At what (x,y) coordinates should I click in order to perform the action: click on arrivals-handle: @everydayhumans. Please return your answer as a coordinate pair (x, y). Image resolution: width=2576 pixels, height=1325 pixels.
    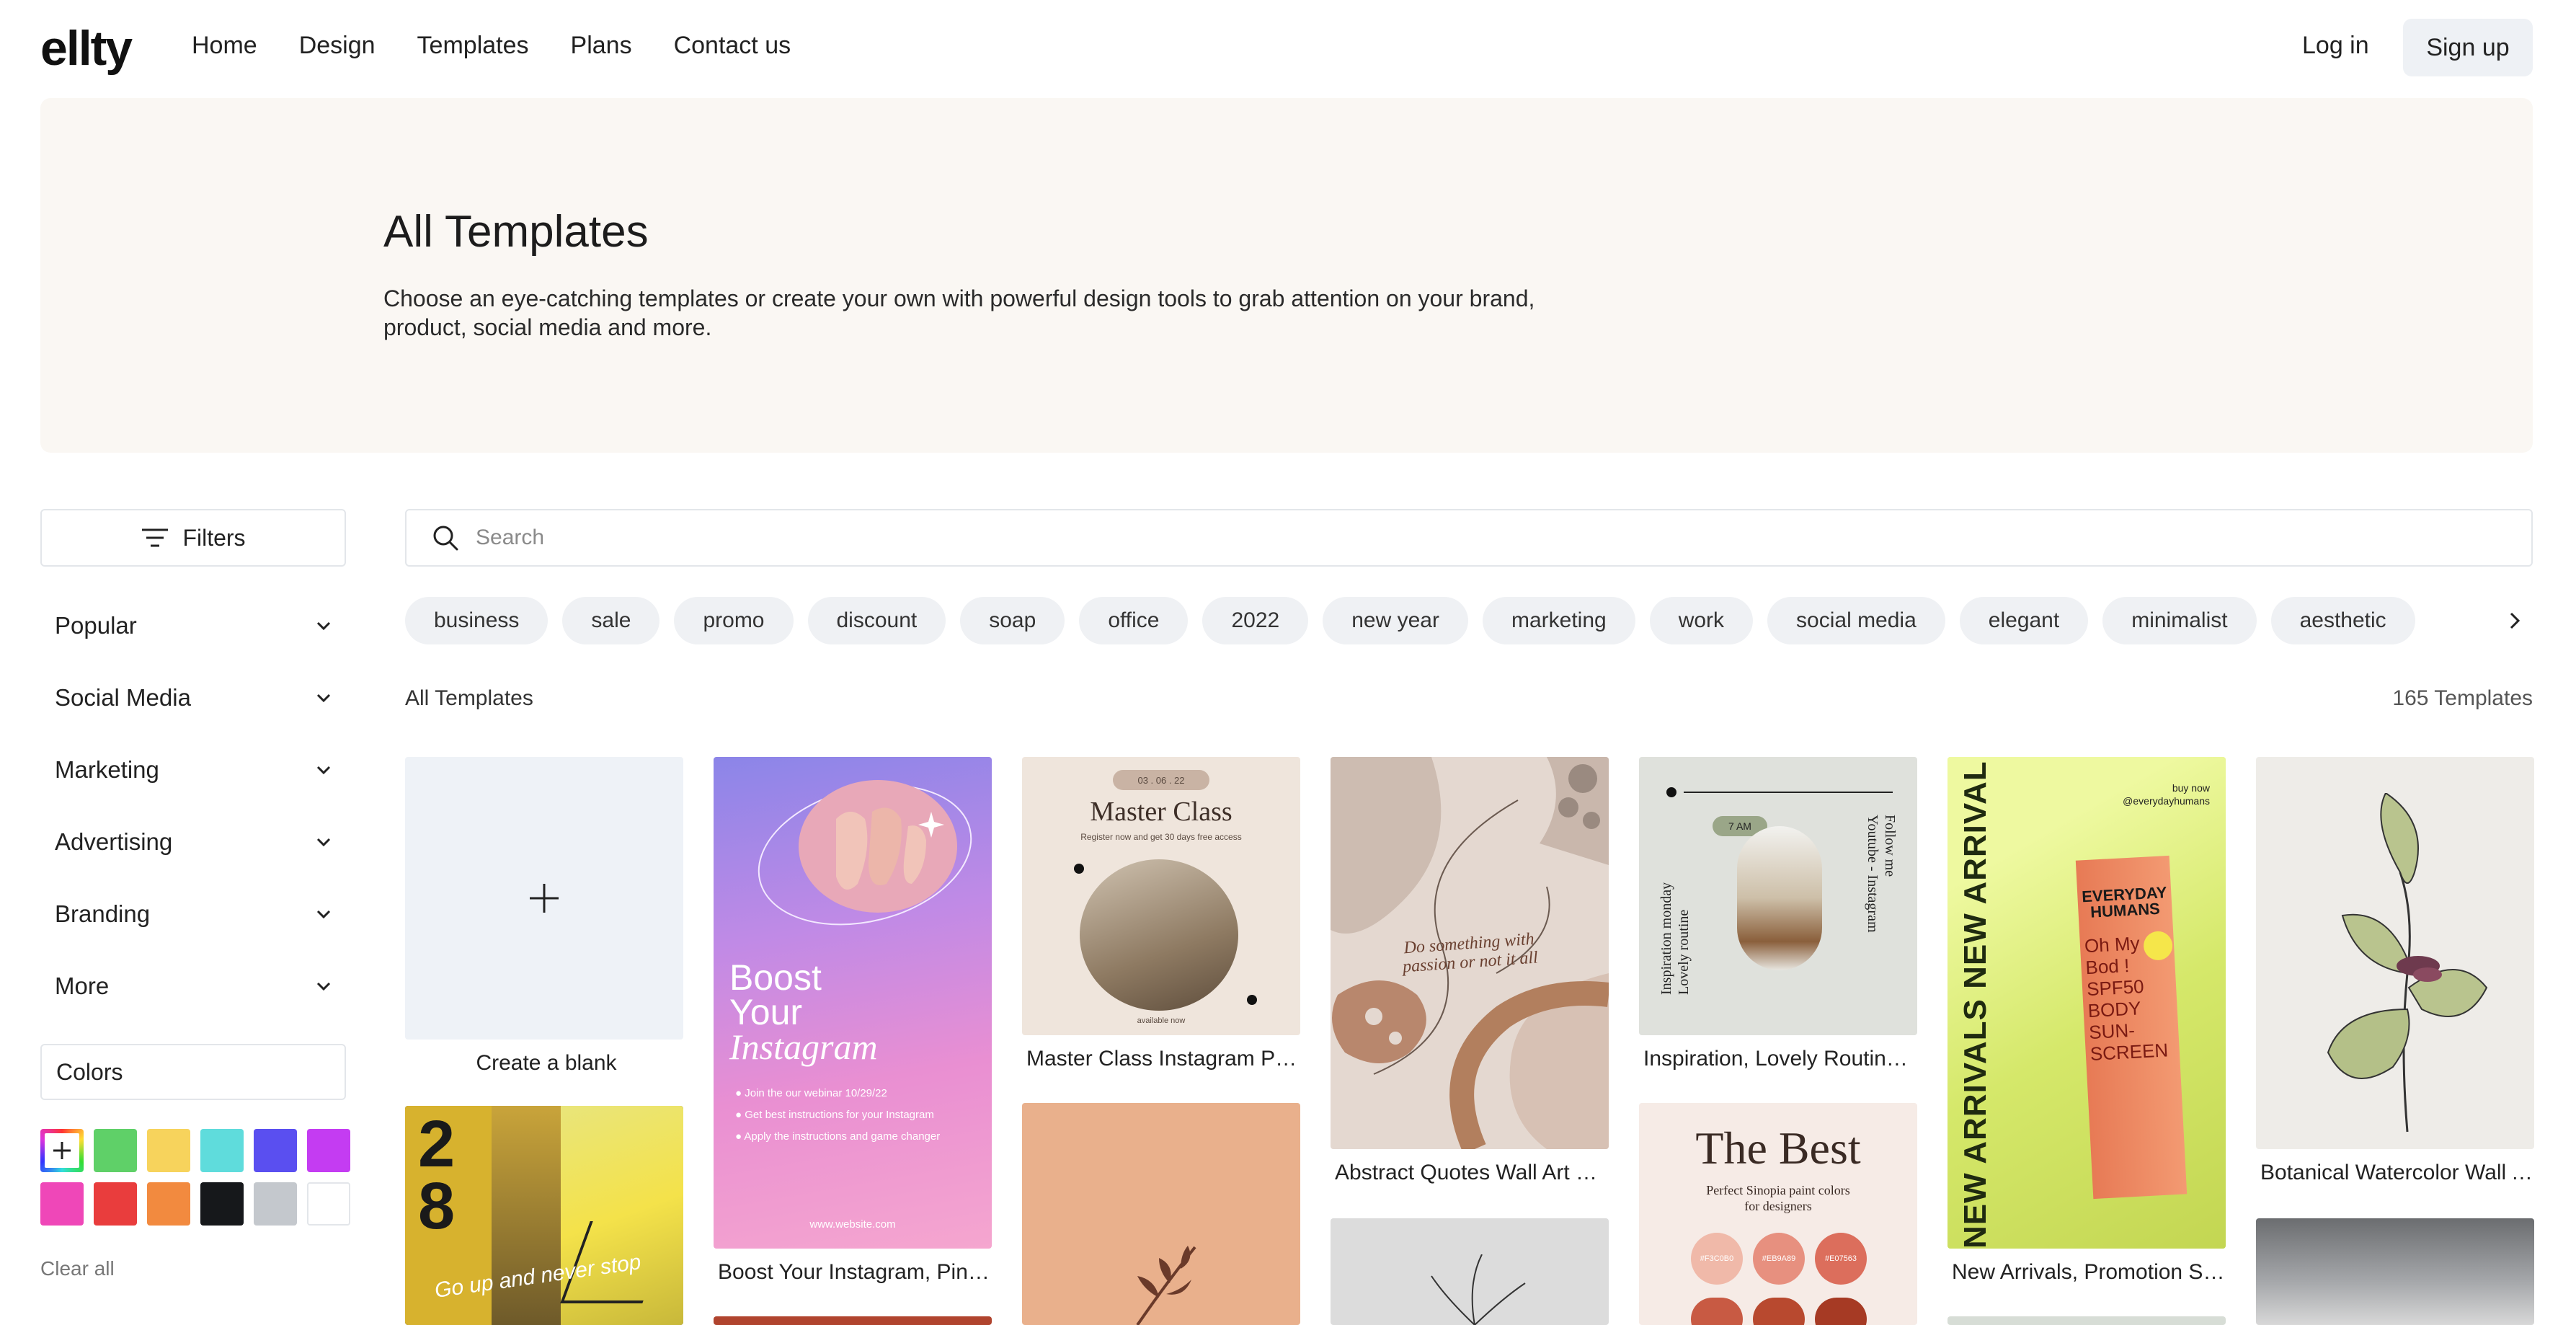
    Looking at the image, I should click on (2166, 801).